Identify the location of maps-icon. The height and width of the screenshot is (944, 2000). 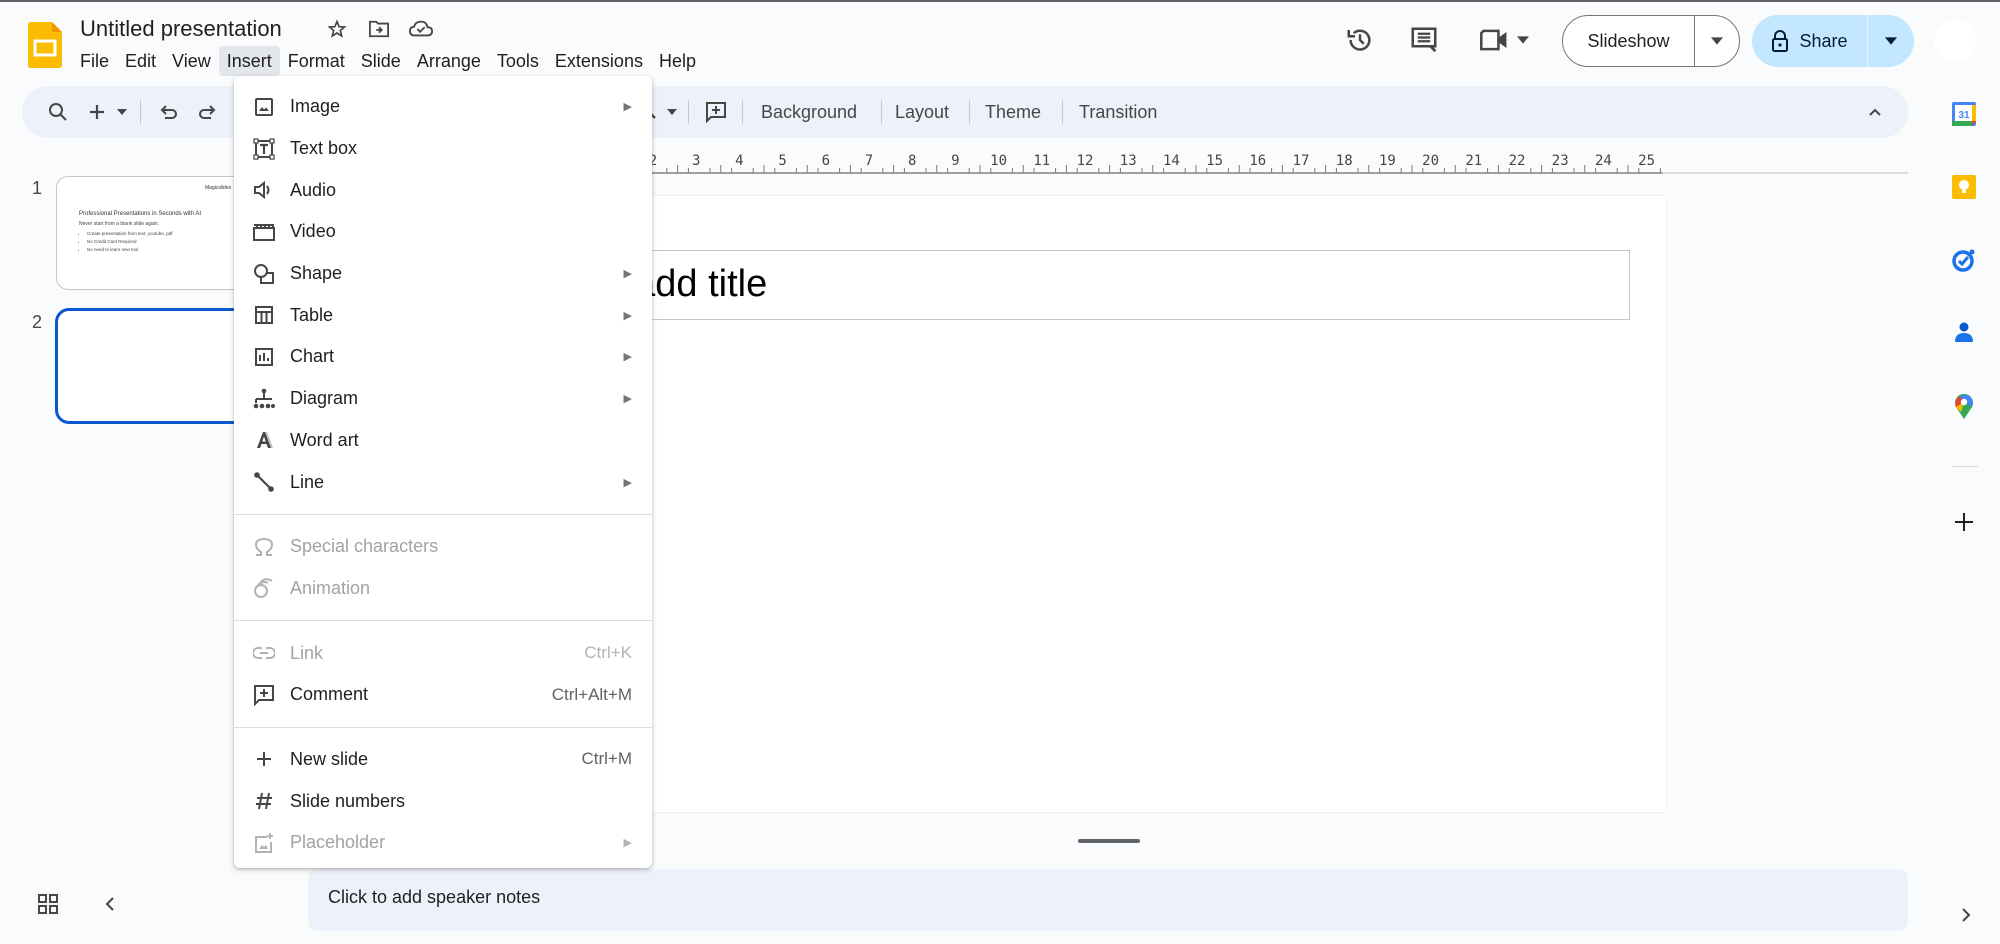
(1964, 406).